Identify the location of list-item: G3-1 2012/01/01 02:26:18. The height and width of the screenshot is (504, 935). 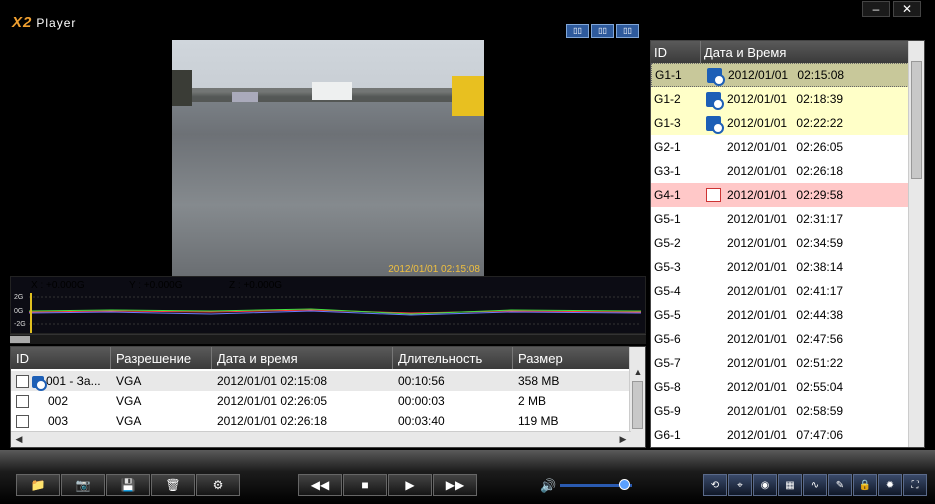
(780, 171).